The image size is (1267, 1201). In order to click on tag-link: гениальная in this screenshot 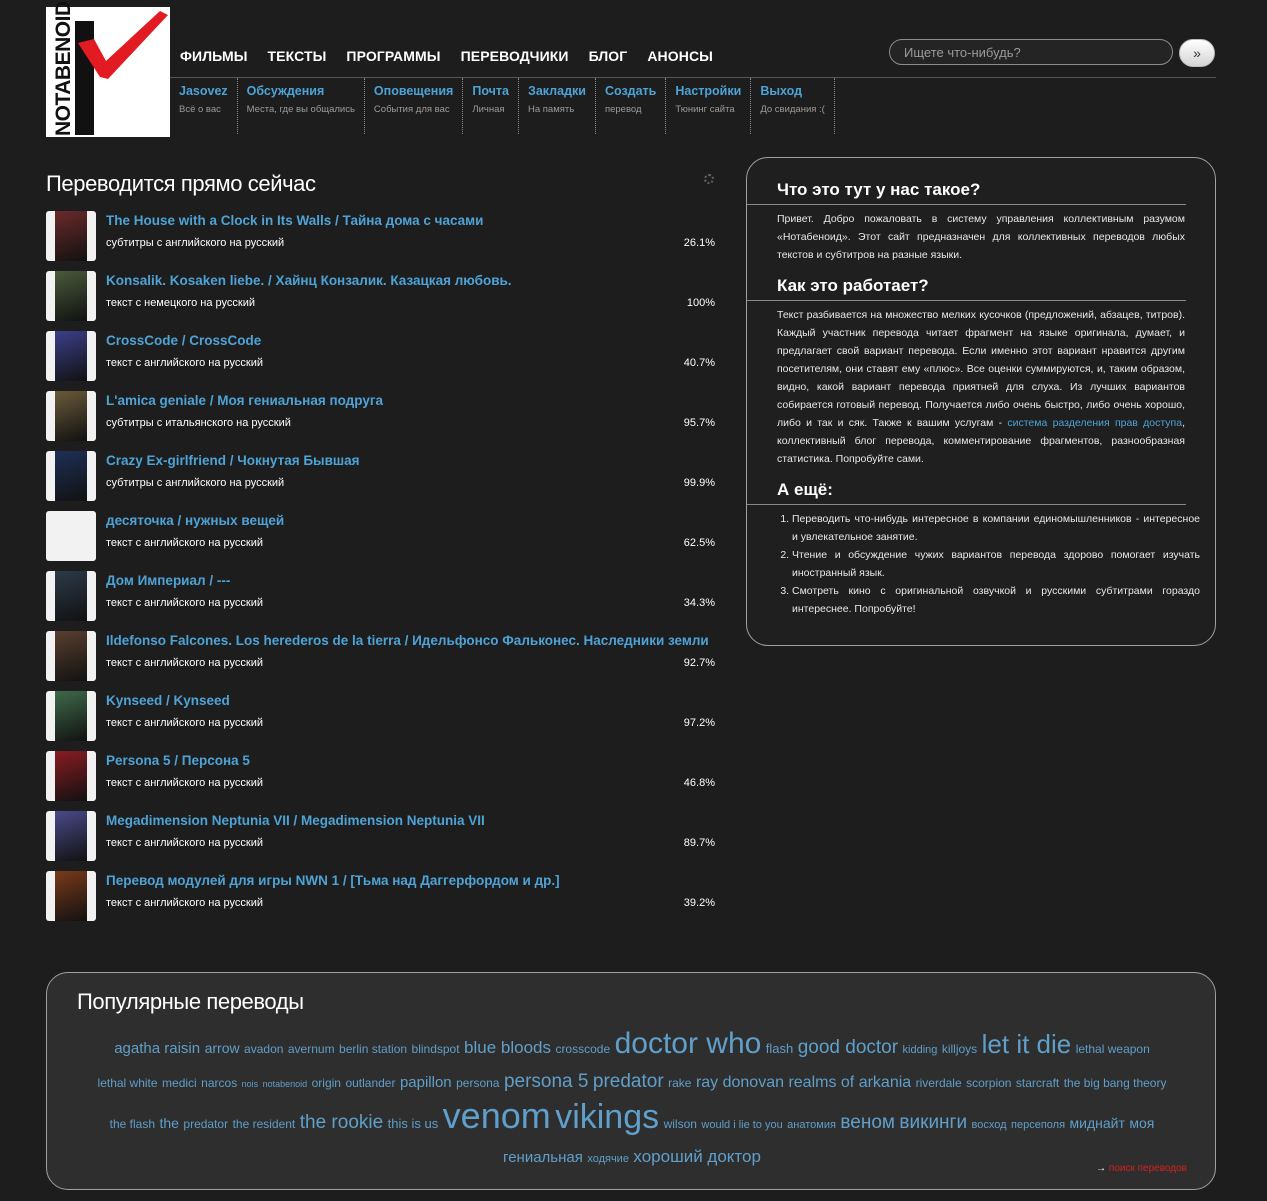, I will do `click(543, 1157)`.